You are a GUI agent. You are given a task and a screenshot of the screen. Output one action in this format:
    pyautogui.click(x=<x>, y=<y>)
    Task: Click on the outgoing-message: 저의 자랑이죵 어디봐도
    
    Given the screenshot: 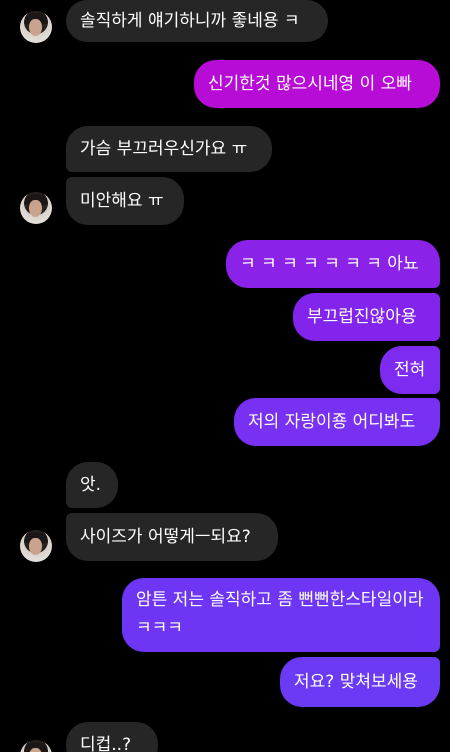 What is the action you would take?
    pyautogui.click(x=337, y=422)
    